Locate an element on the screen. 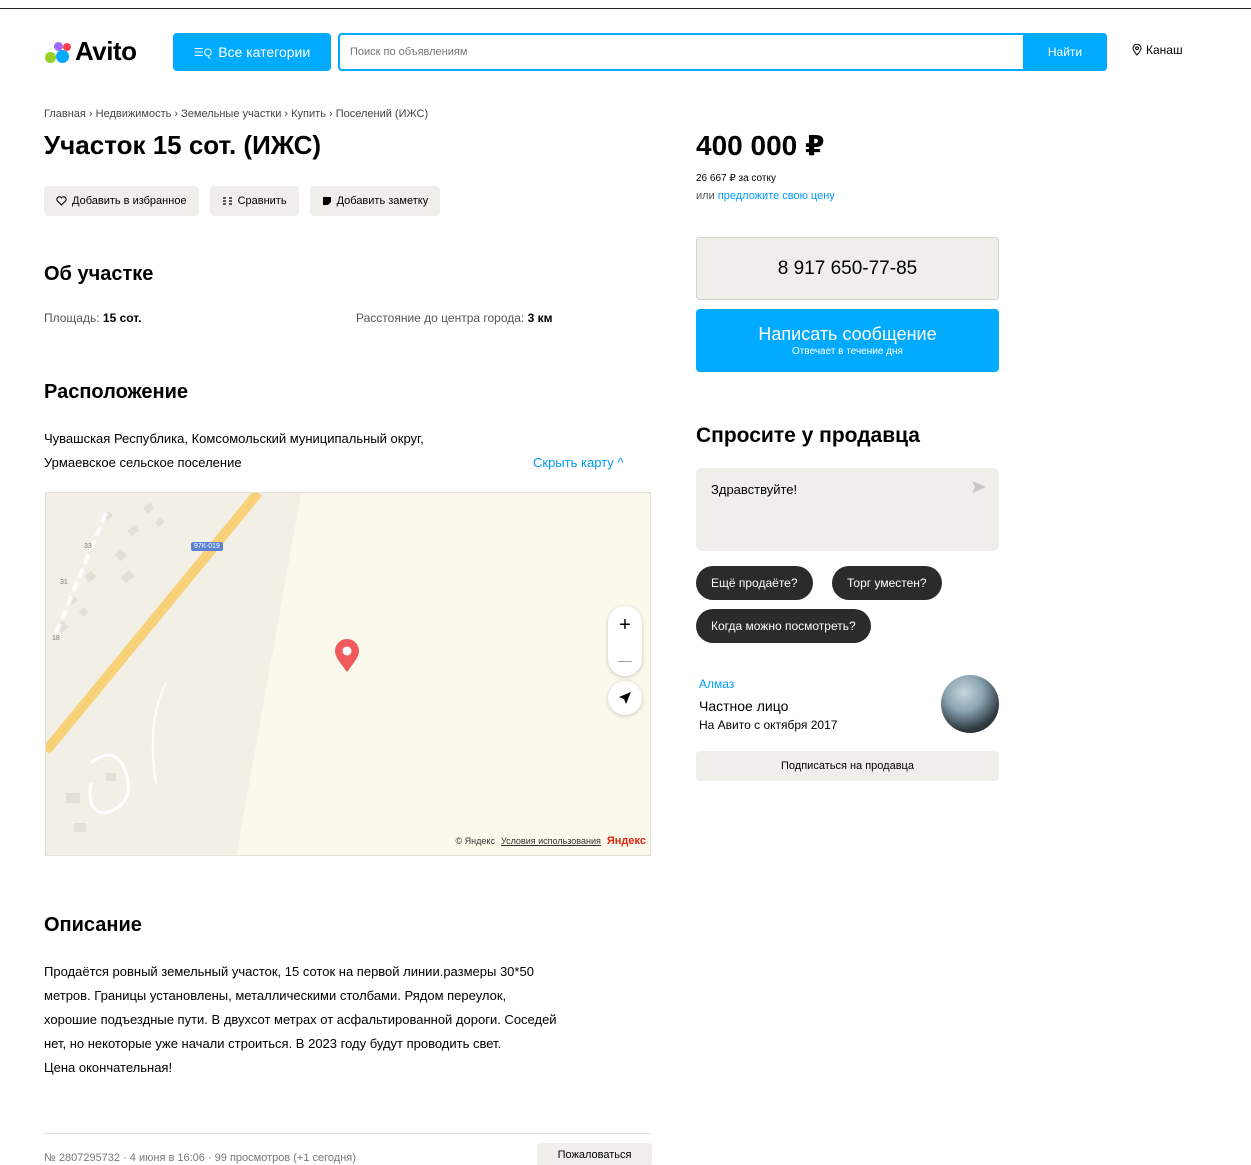  search-bar: Найти is located at coordinates (722, 52).